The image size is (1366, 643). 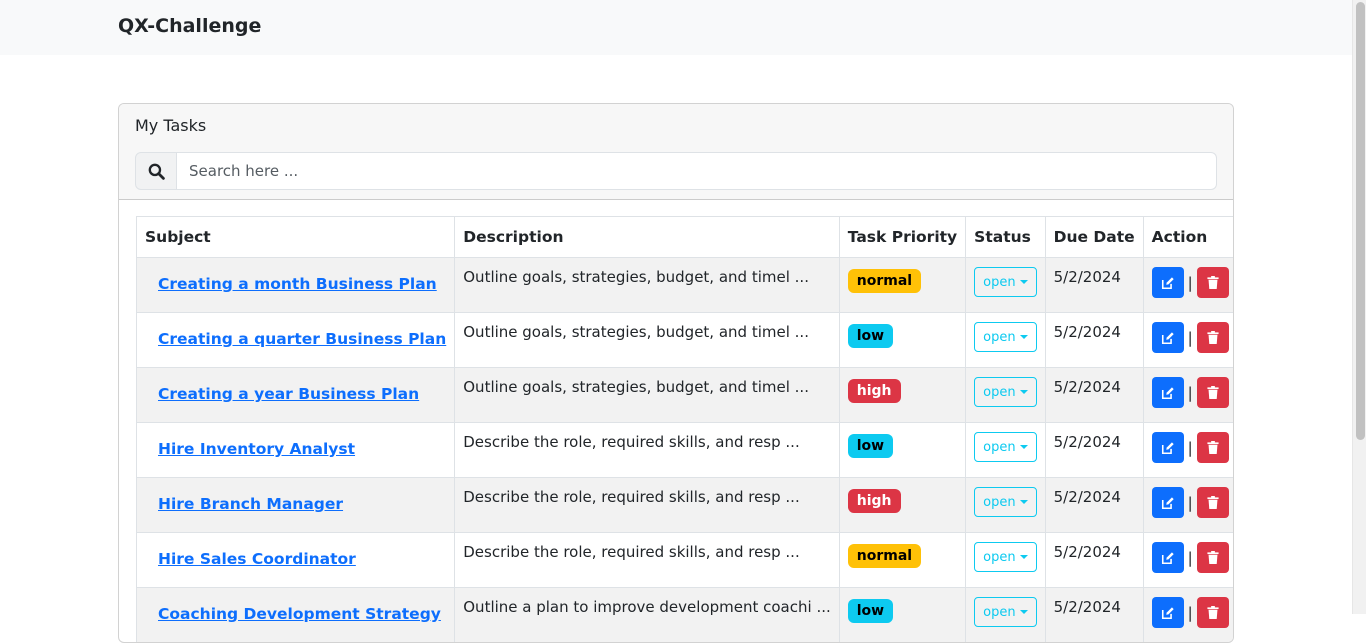 I want to click on task-subject-link: Coaching Development Strategy, so click(x=299, y=614).